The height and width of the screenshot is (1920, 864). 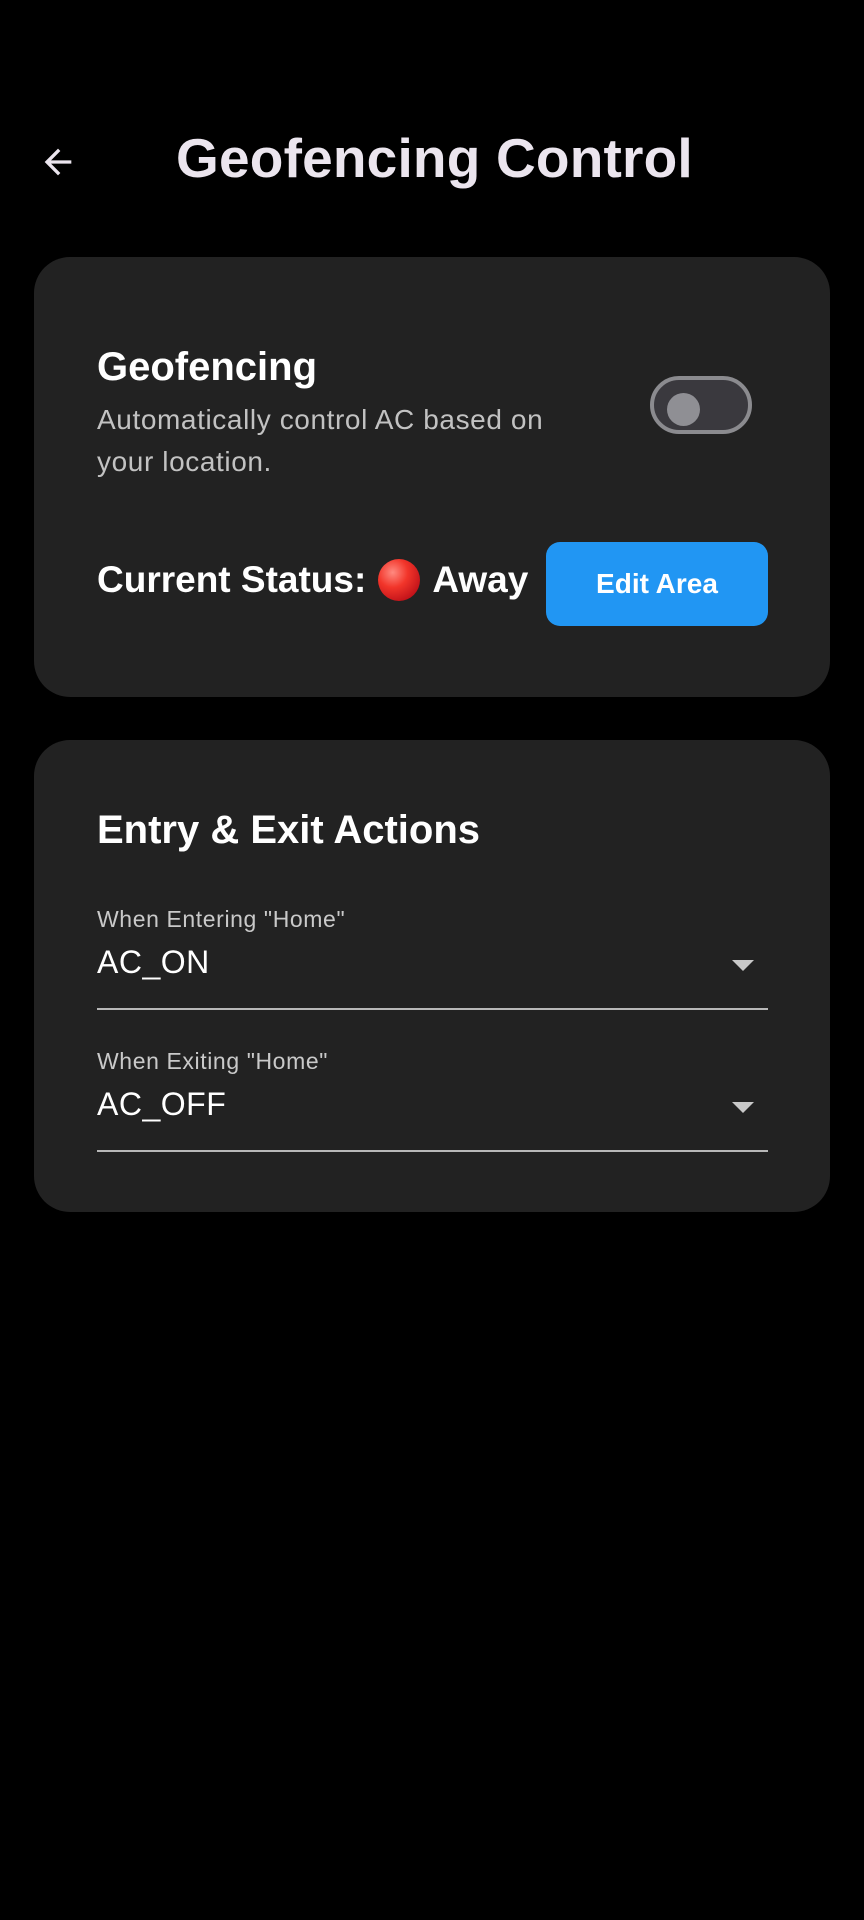 I want to click on status-value: Away, so click(x=480, y=579).